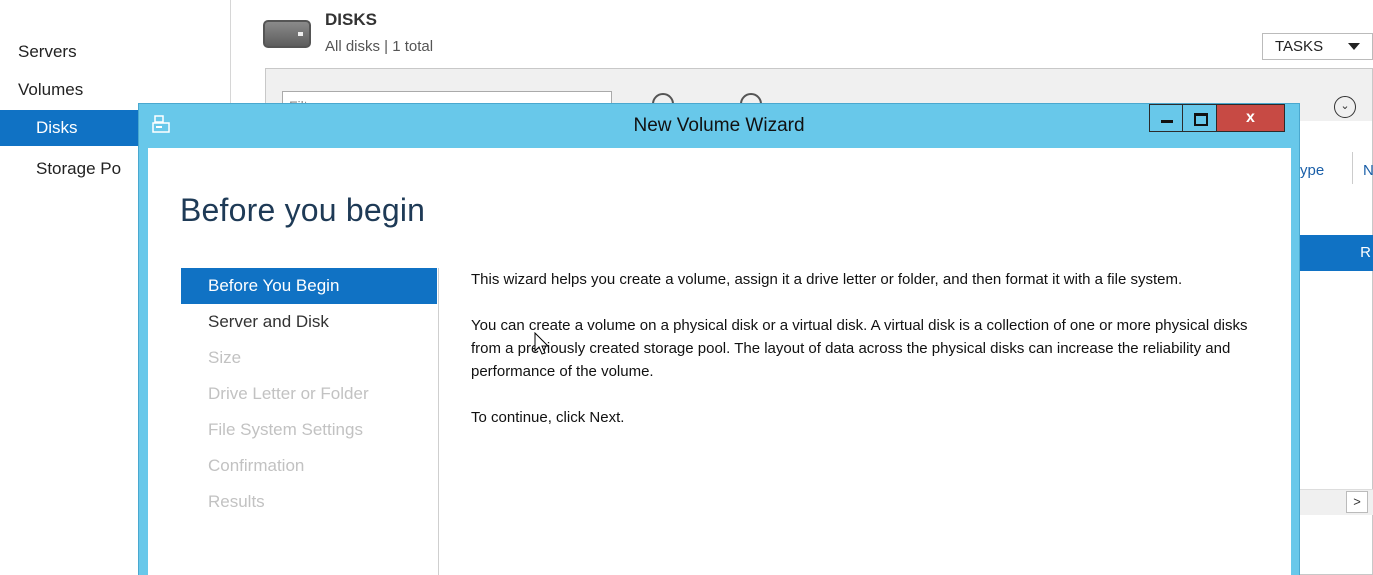 The height and width of the screenshot is (575, 1373). Describe the element at coordinates (1299, 46) in the screenshot. I see `tasks-label: TASKS` at that location.